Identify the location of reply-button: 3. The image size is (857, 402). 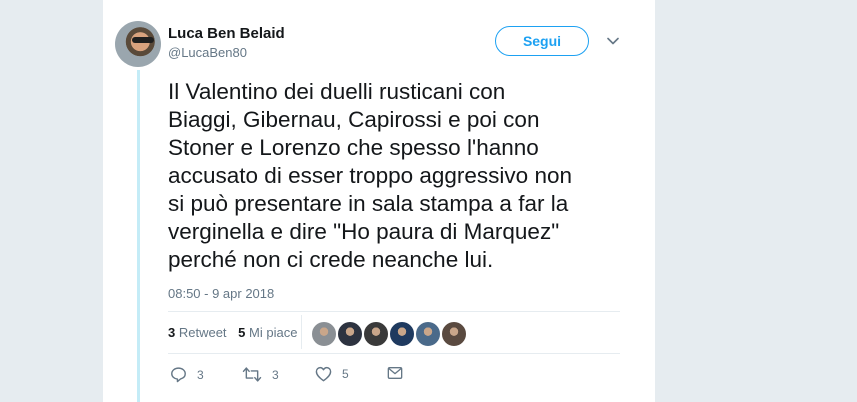
(187, 374).